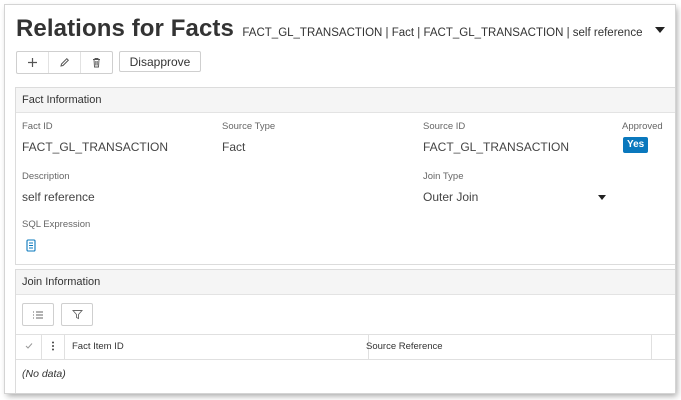 This screenshot has height=400, width=681. I want to click on trash-icon, so click(96, 63).